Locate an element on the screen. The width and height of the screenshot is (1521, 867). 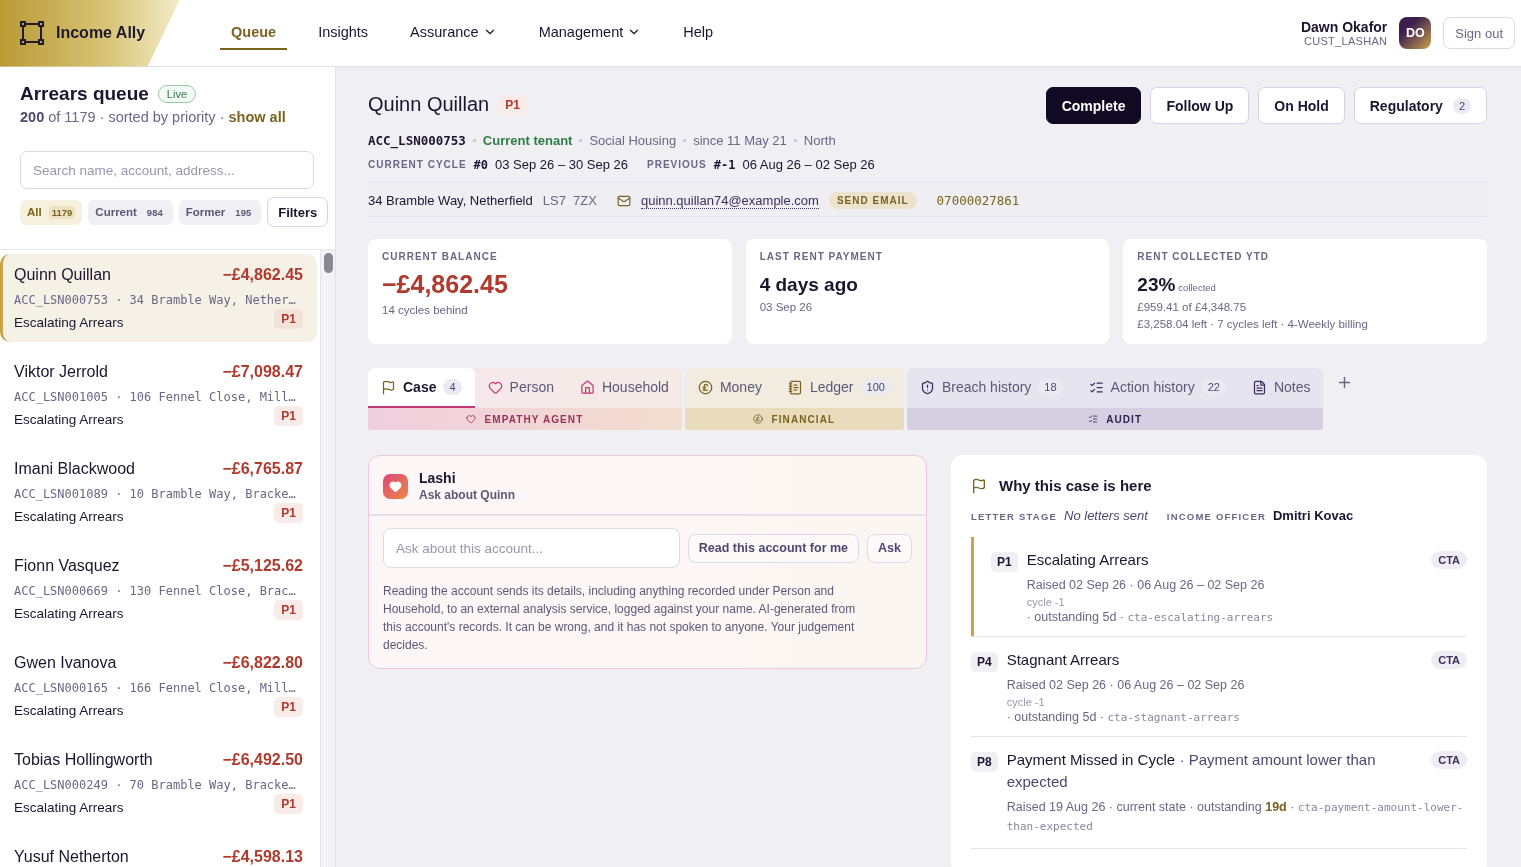
reason-details: Raised 19 Aug 26 · current state · outstanding 19d · cta-payment-amount-lower-than-expected is located at coordinates (1235, 817).